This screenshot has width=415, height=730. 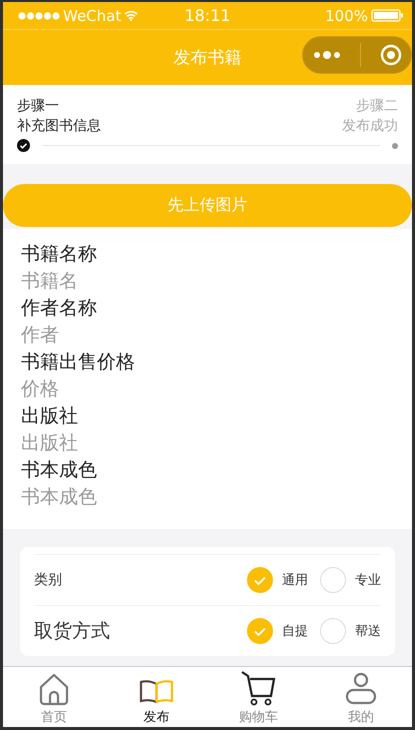 What do you see at coordinates (207, 443) in the screenshot?
I see `input-field: 出版社` at bounding box center [207, 443].